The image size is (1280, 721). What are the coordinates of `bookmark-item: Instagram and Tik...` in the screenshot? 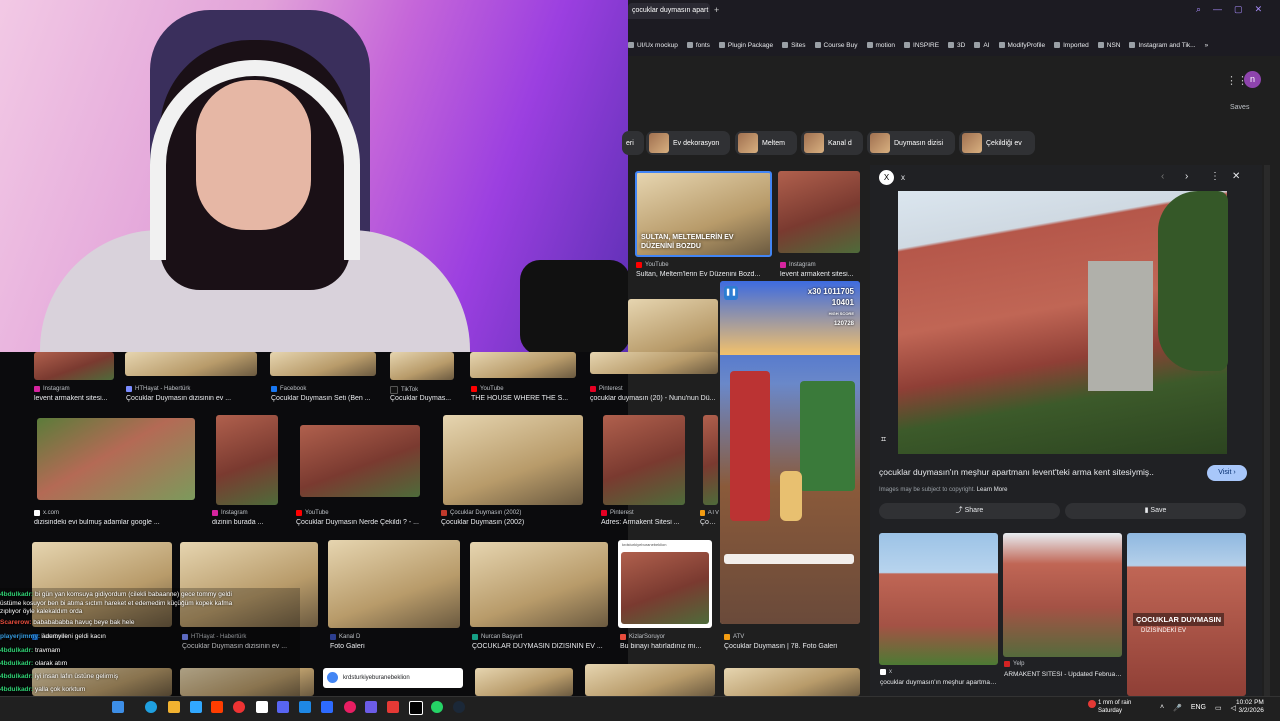 It's located at (1162, 45).